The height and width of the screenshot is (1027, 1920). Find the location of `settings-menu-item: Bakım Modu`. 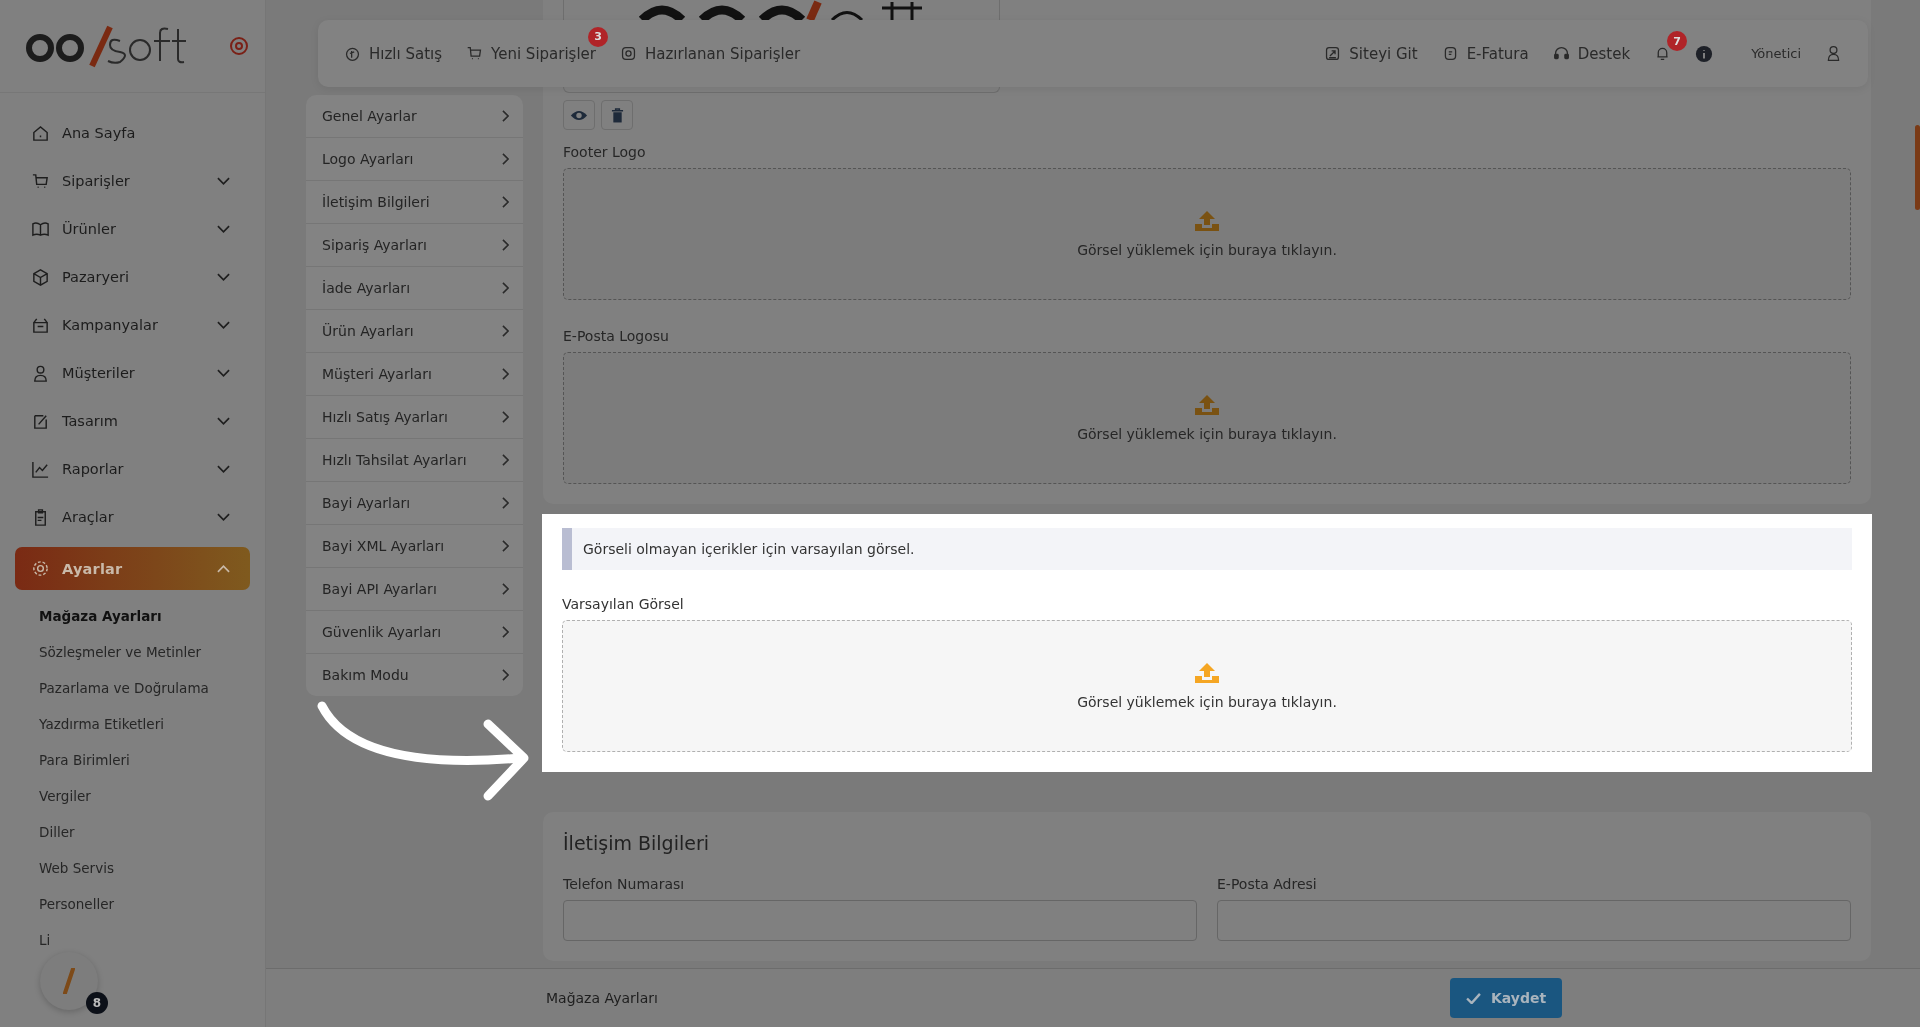

settings-menu-item: Bakım Modu is located at coordinates (414, 675).